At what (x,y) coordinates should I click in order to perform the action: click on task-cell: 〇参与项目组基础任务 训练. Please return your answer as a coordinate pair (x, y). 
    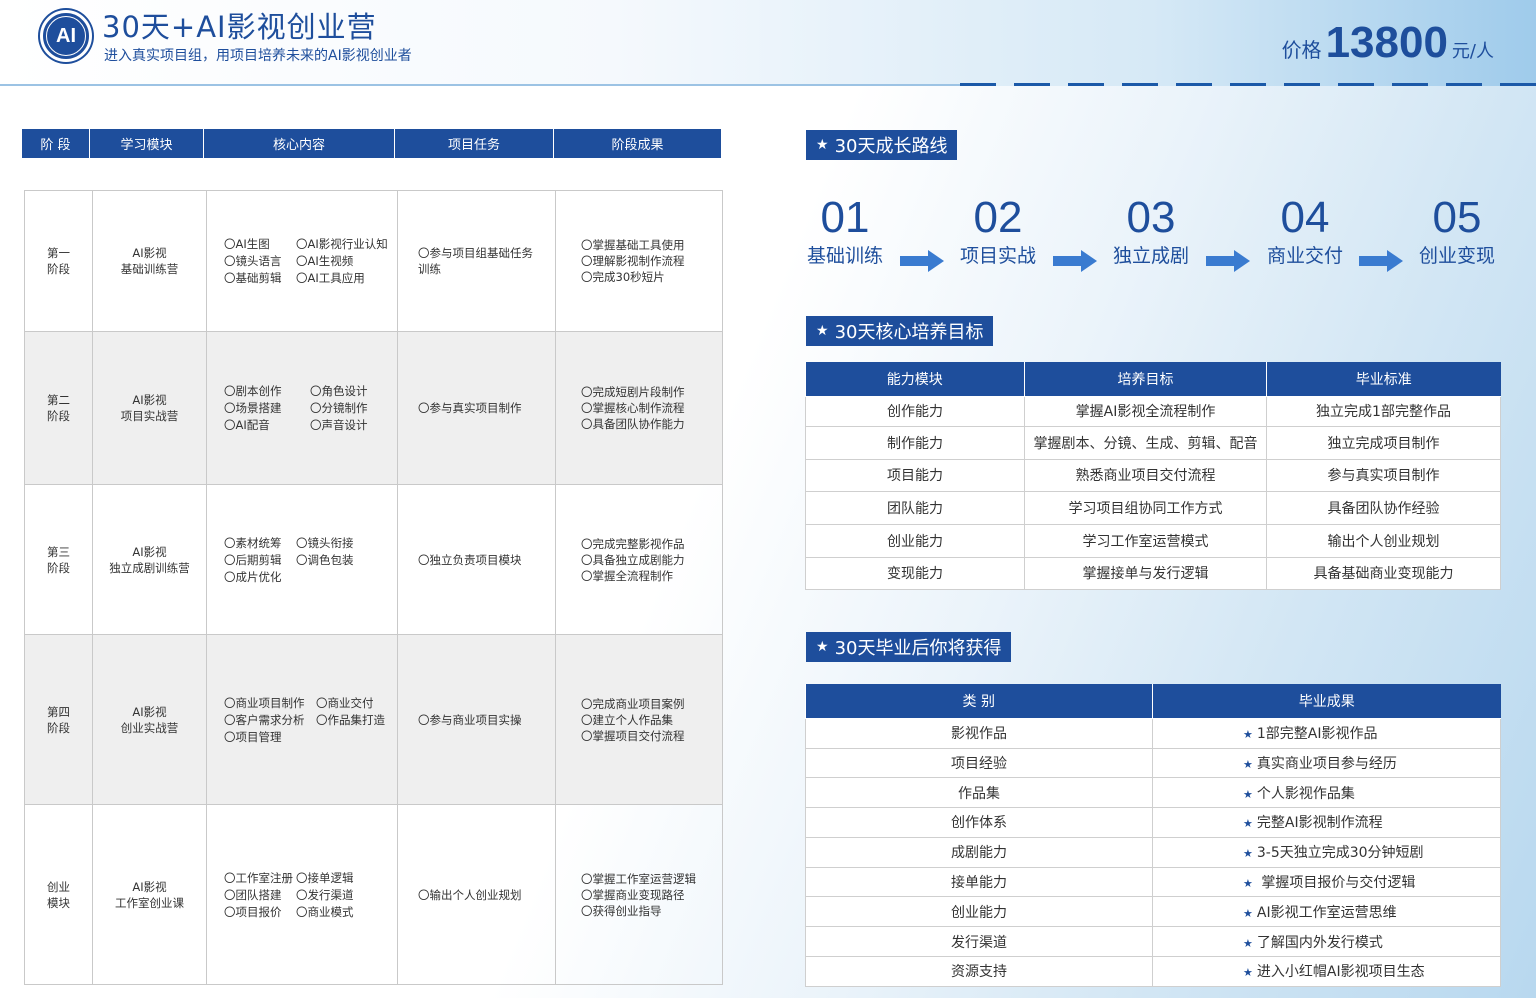
    Looking at the image, I should click on (476, 261).